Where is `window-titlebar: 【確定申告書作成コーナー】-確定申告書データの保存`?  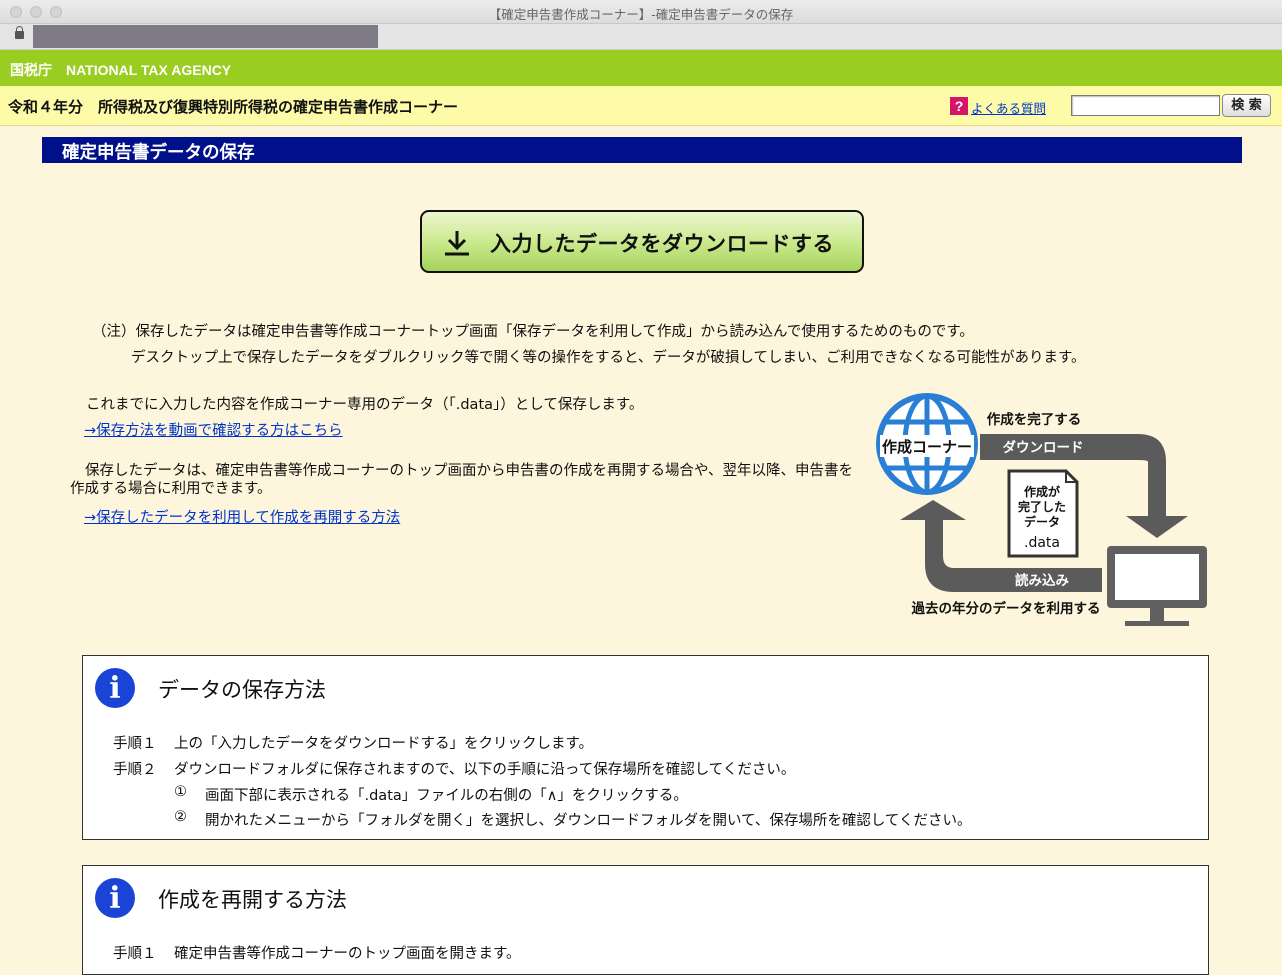 window-titlebar: 【確定申告書作成コーナー】-確定申告書データの保存 is located at coordinates (641, 12).